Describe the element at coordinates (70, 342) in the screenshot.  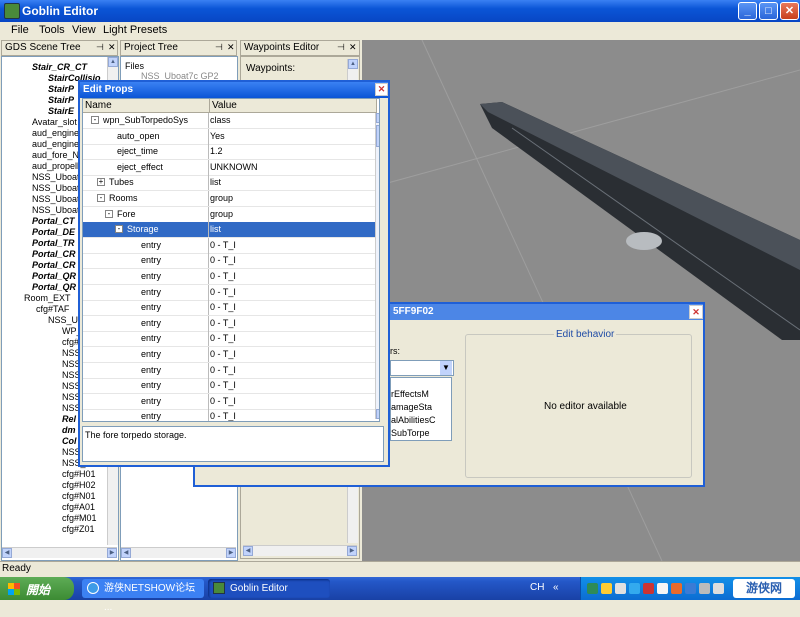
I see `scene-tree-item: cfg#` at that location.